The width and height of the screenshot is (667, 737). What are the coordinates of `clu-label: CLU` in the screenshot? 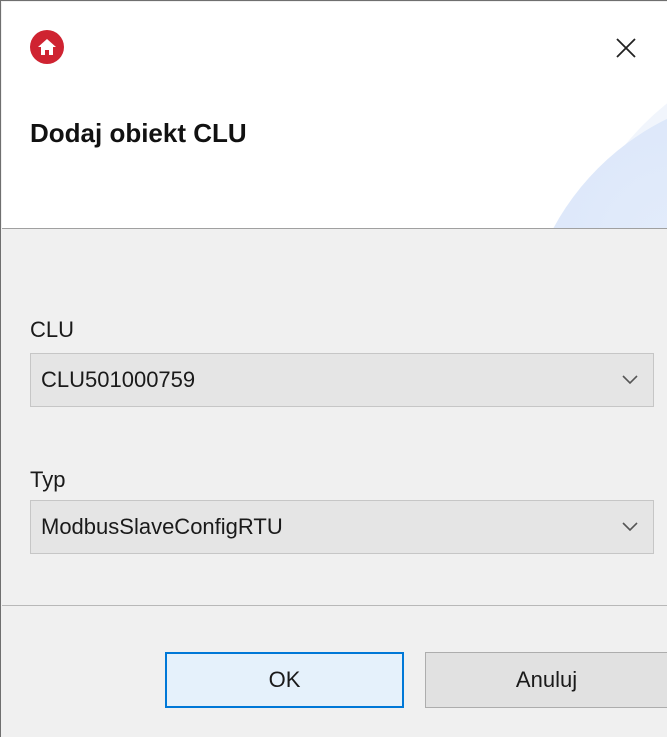 It's located at (52, 329).